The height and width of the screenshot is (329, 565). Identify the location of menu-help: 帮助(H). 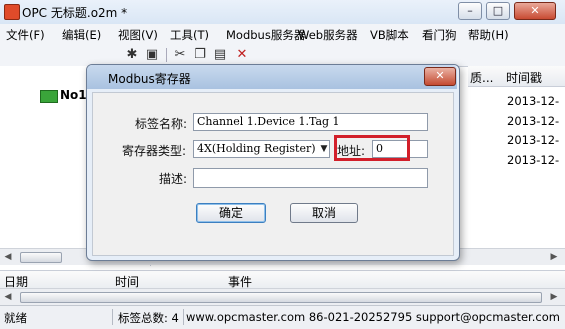
(488, 35).